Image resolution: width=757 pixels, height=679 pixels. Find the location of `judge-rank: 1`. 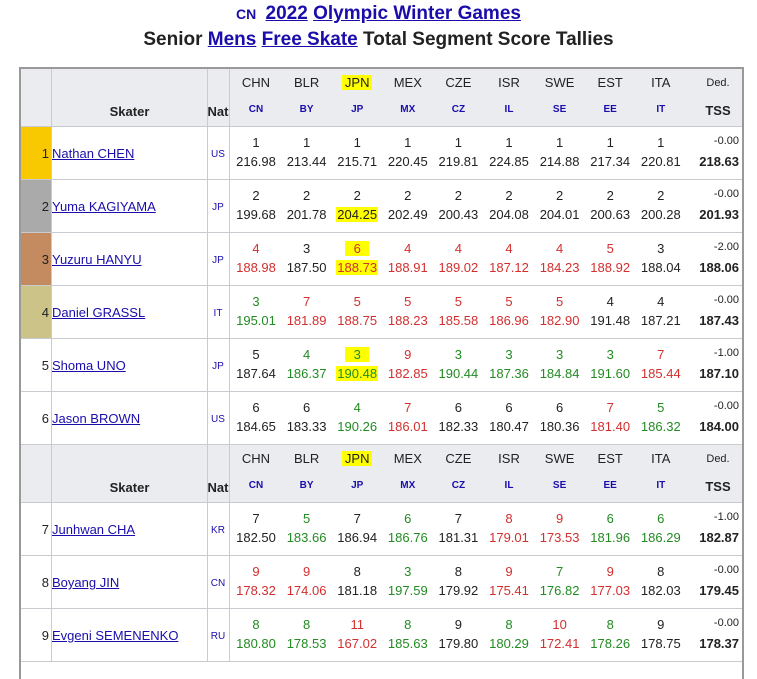

judge-rank: 1 is located at coordinates (306, 142).